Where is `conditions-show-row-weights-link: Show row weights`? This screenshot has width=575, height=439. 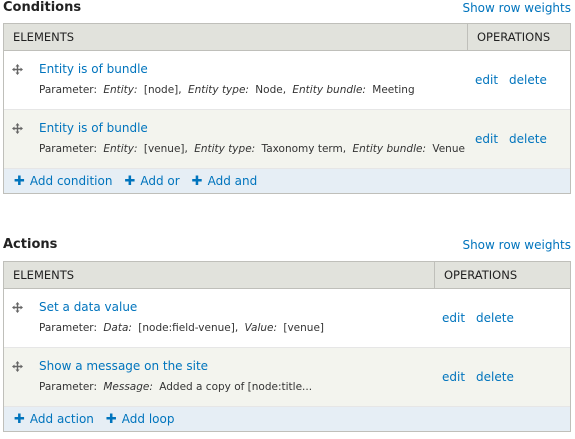 conditions-show-row-weights-link: Show row weights is located at coordinates (516, 8).